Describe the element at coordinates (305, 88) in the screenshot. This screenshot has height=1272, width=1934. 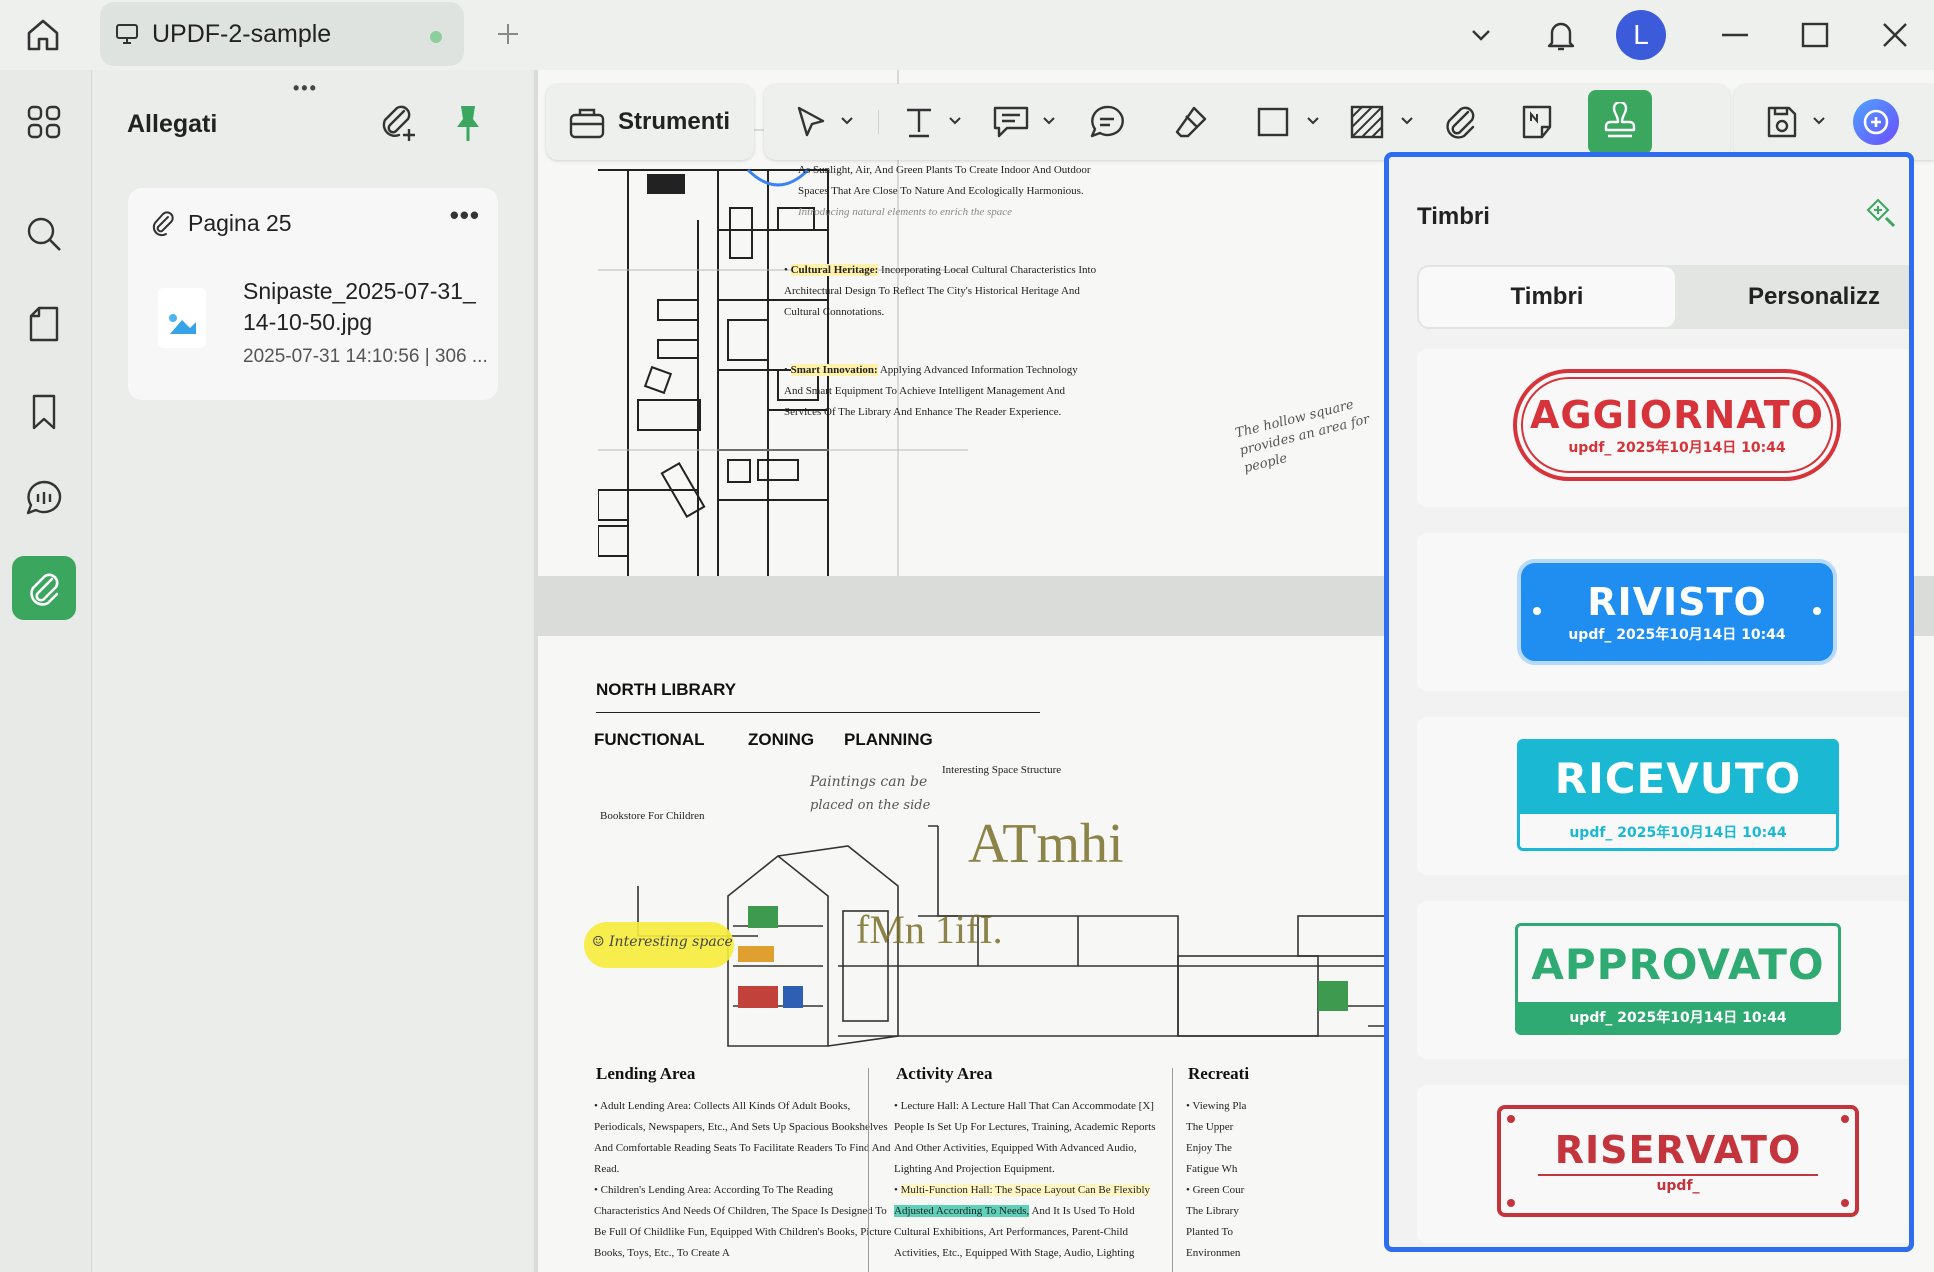
I see `panel-drag-handle: •••` at that location.